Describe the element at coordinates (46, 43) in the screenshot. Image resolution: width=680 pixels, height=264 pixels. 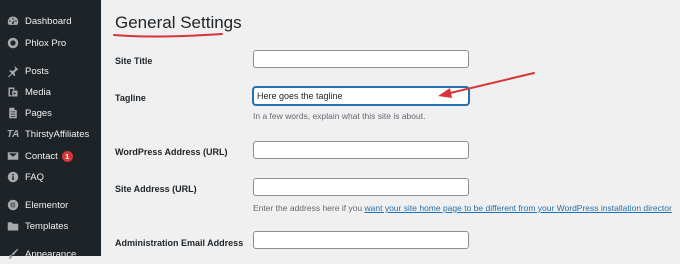
I see `sidebar-item-label: Phlox Pro` at that location.